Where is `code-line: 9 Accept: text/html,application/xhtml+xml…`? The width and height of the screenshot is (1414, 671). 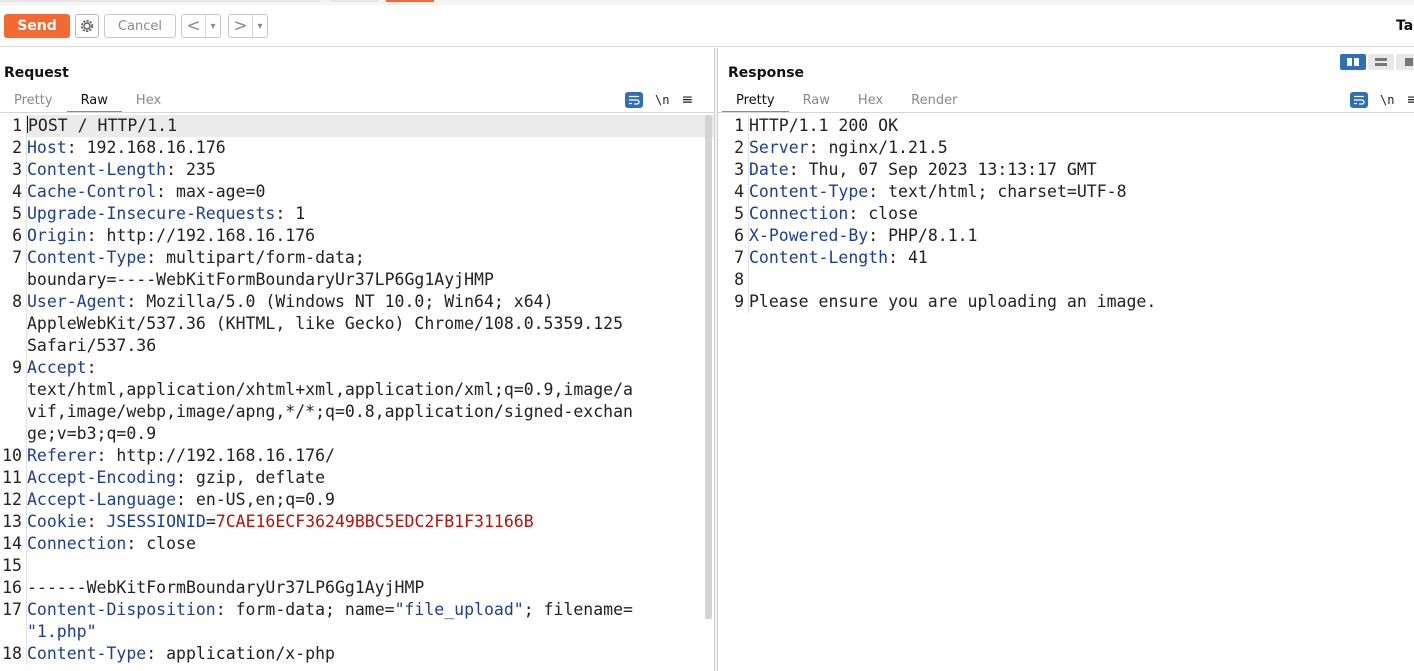
code-line: 9 Accept: text/html,application/xhtml+xml… is located at coordinates (357, 401).